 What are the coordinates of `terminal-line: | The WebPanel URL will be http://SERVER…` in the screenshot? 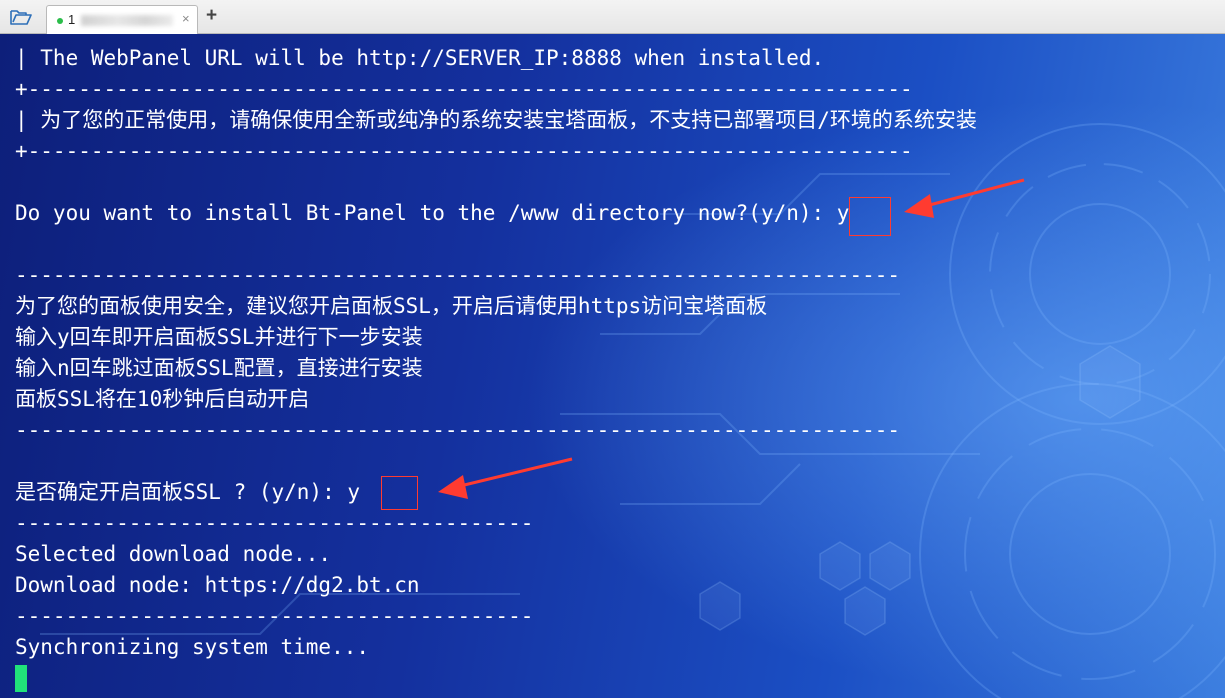 It's located at (420, 58).